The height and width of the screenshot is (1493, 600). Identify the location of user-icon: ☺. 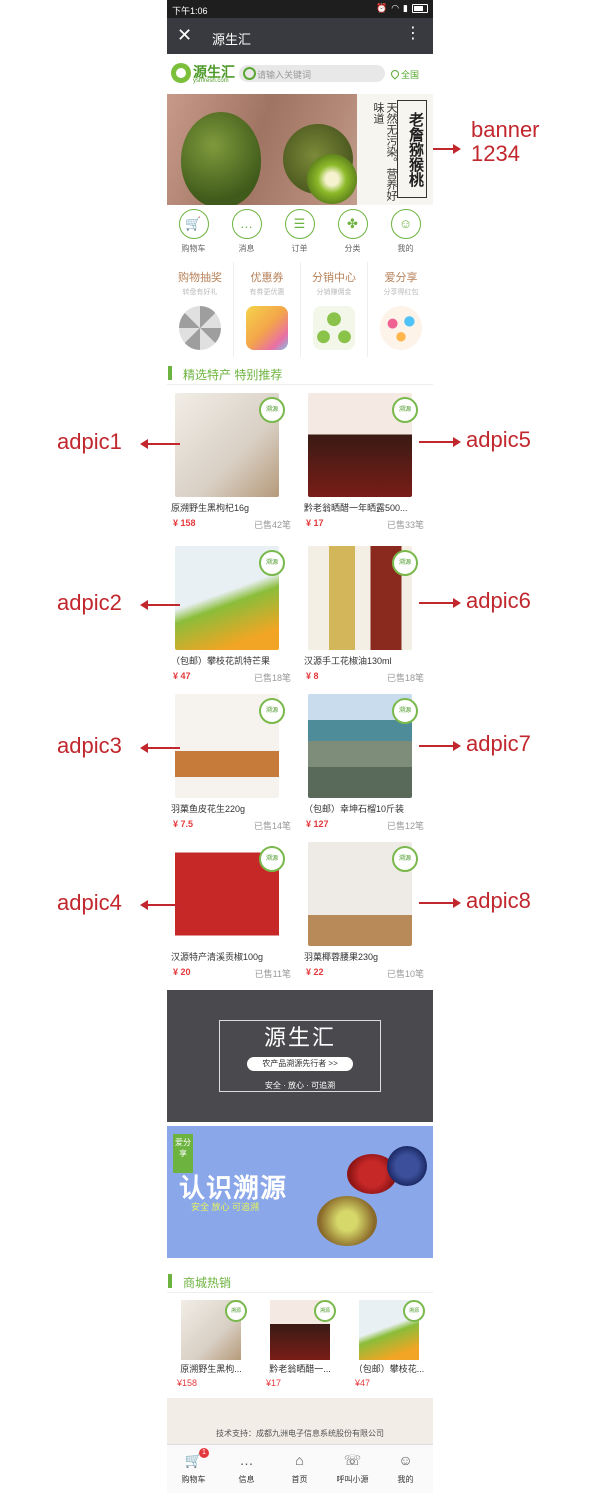
(405, 1460).